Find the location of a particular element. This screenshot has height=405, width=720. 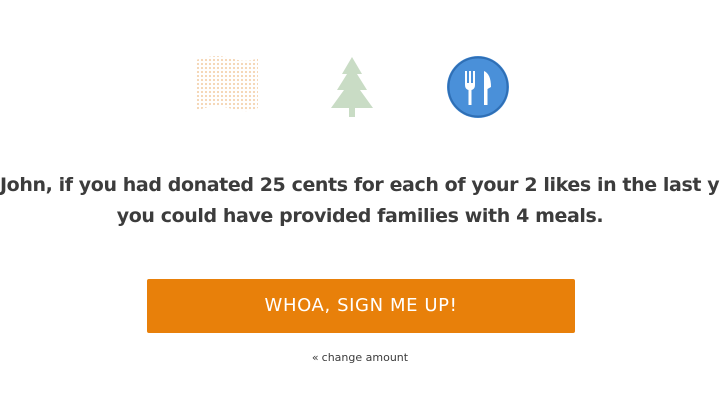

tree-icon is located at coordinates (352, 87).